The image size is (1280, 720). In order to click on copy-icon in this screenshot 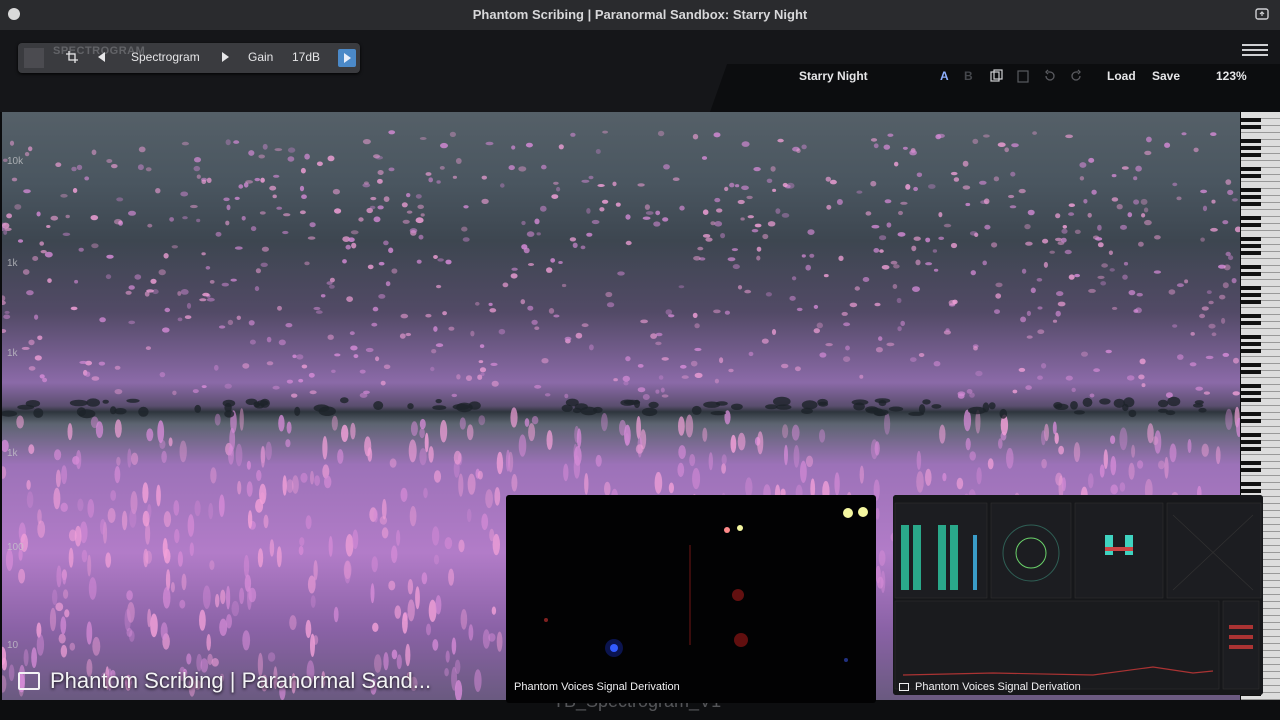, I will do `click(997, 76)`.